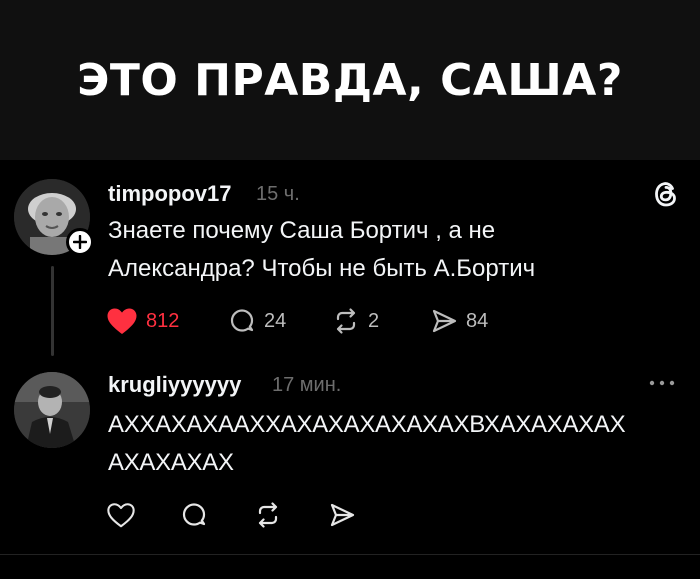 The height and width of the screenshot is (579, 700). Describe the element at coordinates (171, 462) in the screenshot. I see `reply-text-line-2: АХАХАХАХ` at that location.